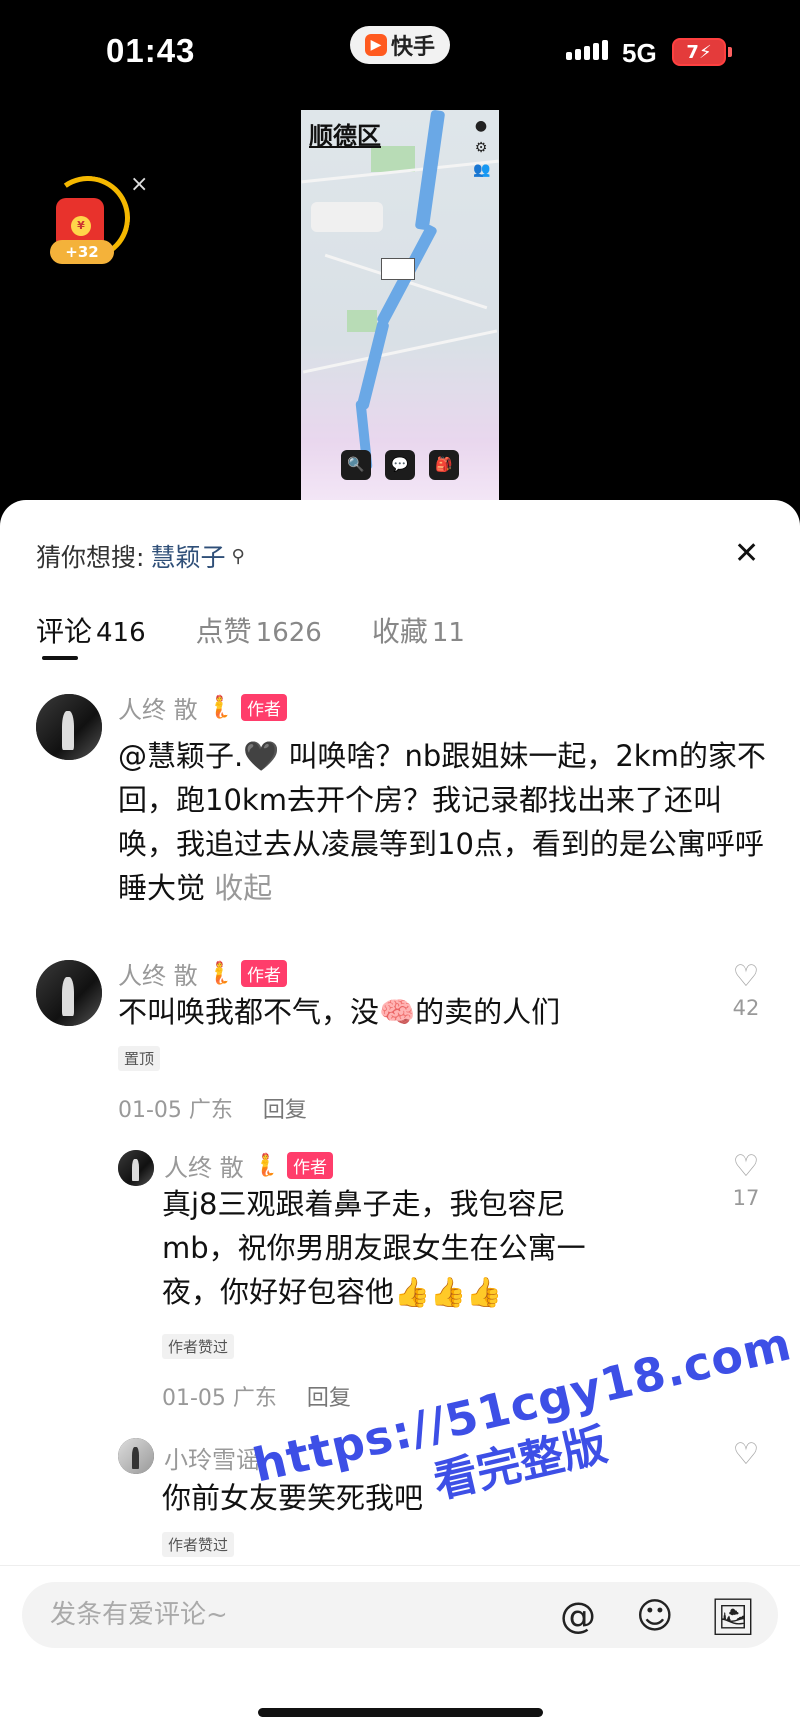 Image resolution: width=800 pixels, height=1730 pixels. Describe the element at coordinates (444, 465) in the screenshot. I see `map-backpack-icon: 🎒` at that location.